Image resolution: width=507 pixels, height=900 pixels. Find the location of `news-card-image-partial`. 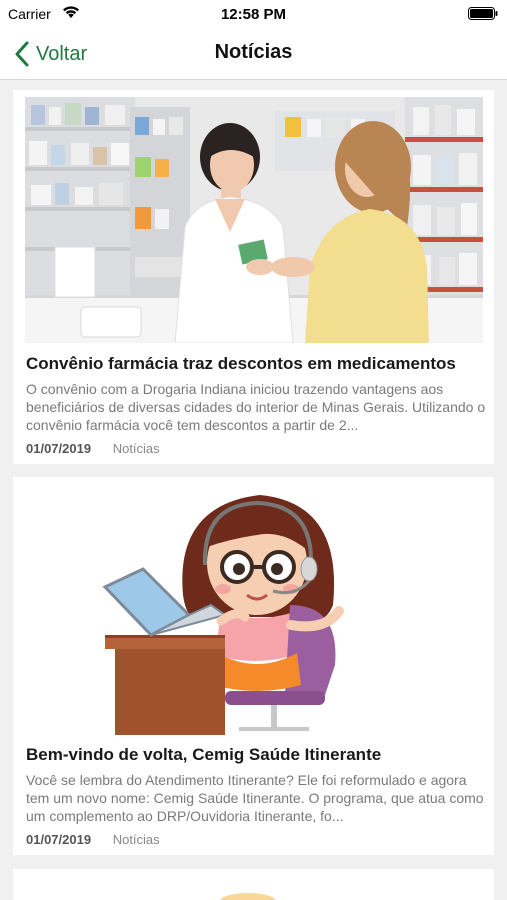

news-card-image-partial is located at coordinates (253, 884).